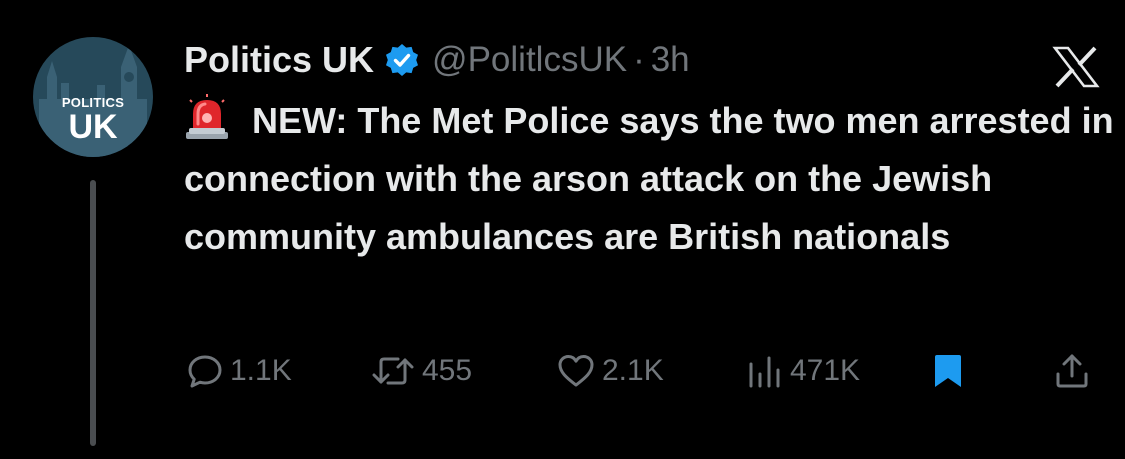 The image size is (1125, 459). I want to click on repost-button: 455, so click(421, 371).